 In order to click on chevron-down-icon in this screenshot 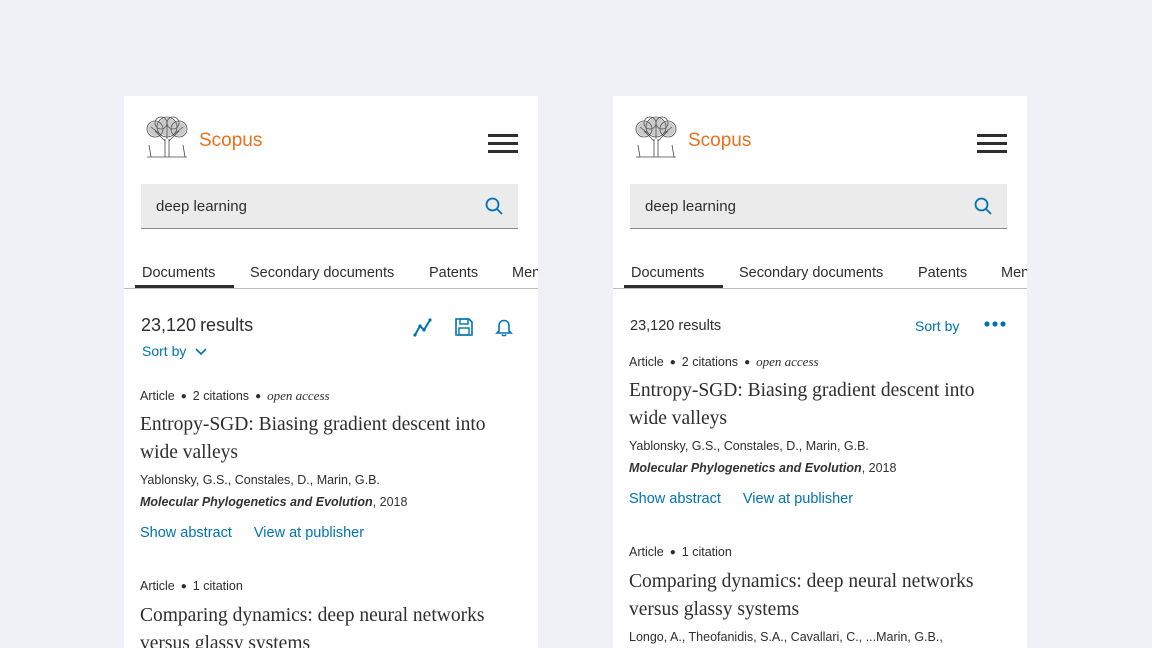, I will do `click(201, 352)`.